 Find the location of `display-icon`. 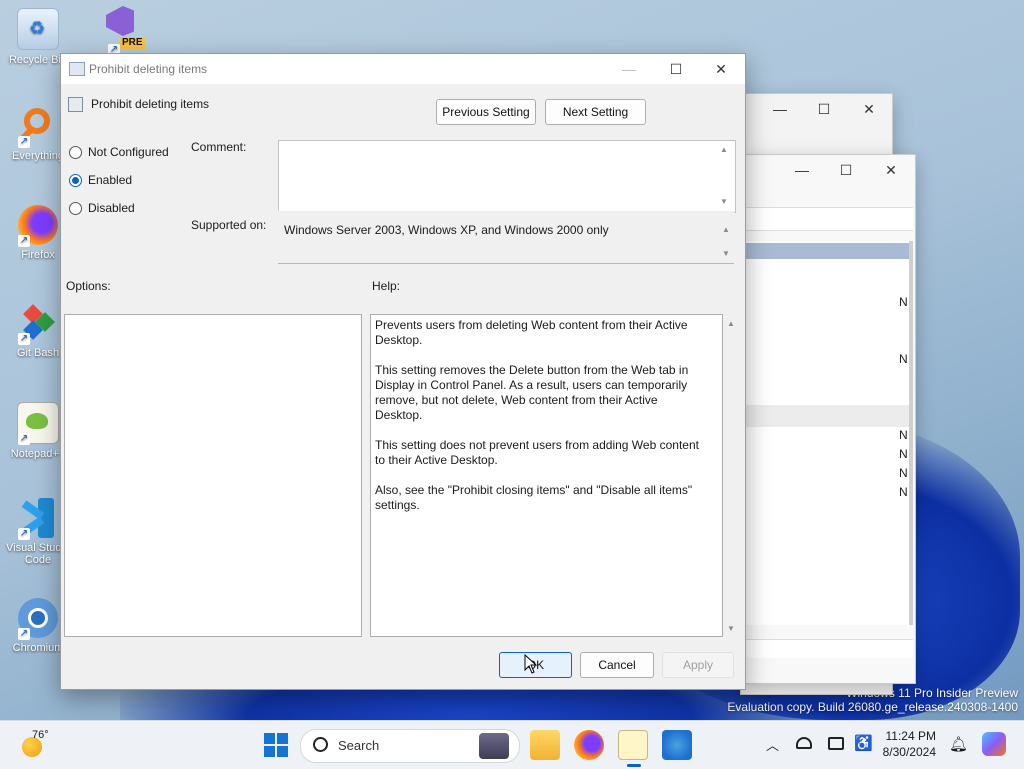

display-icon is located at coordinates (836, 743).